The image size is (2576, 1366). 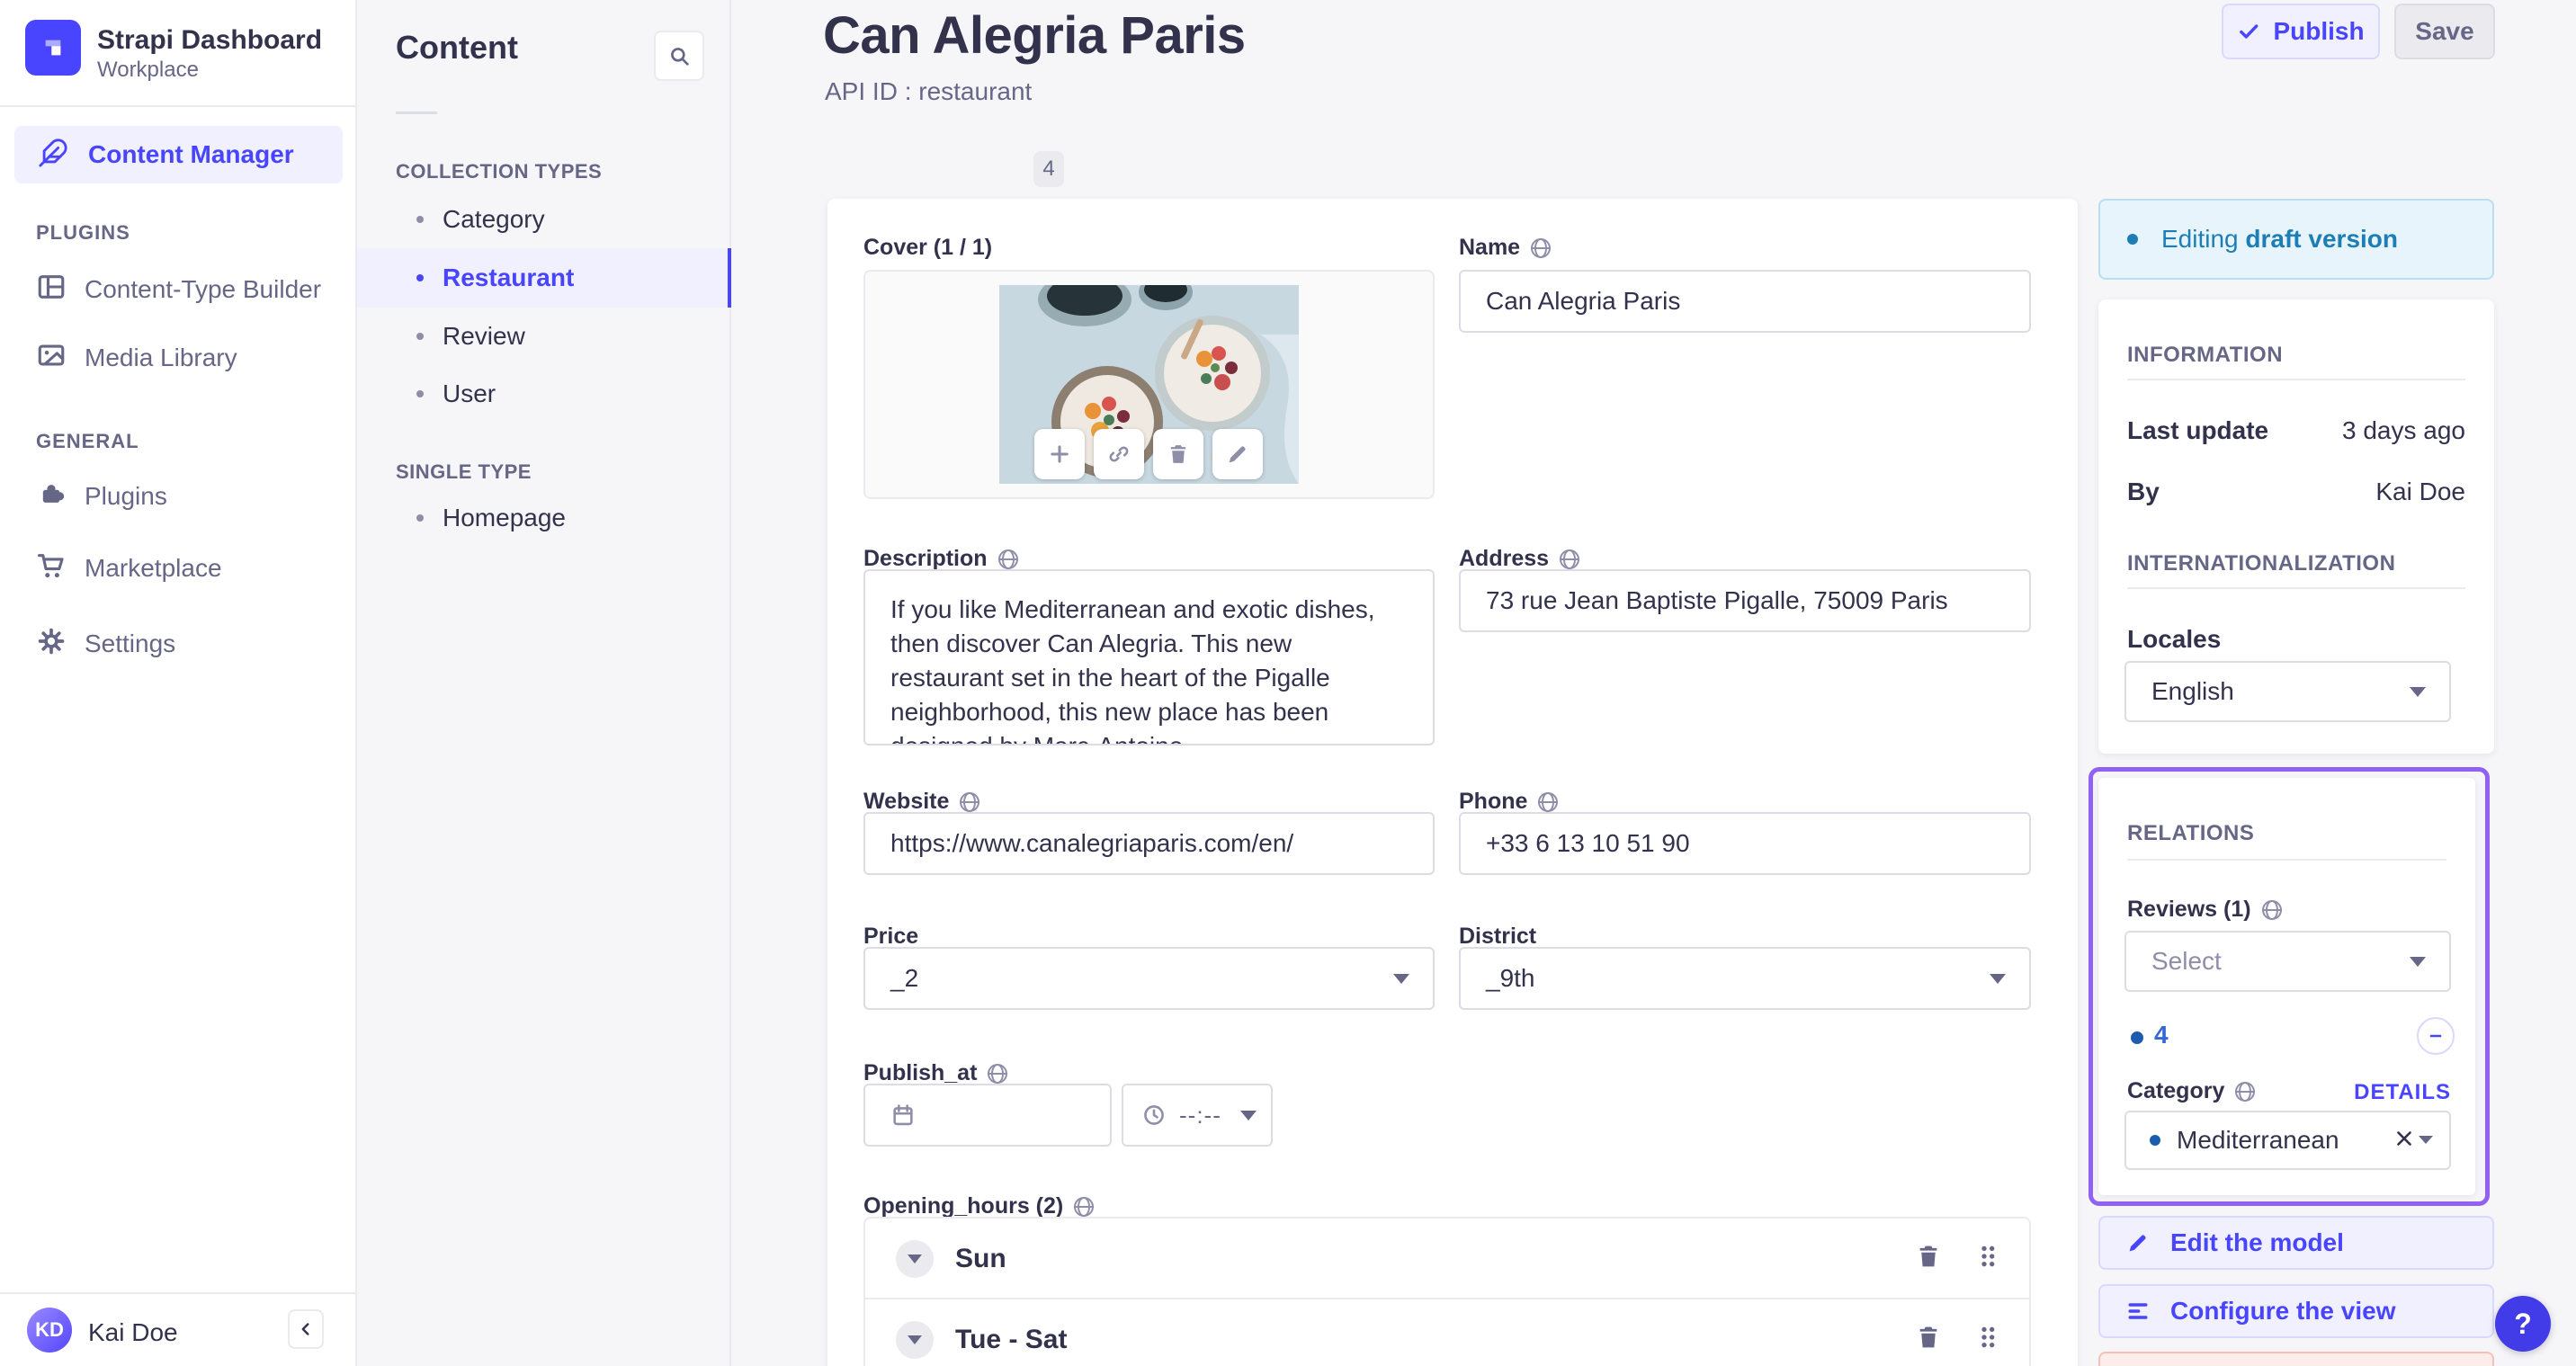 I want to click on add-media-button, so click(x=1059, y=454).